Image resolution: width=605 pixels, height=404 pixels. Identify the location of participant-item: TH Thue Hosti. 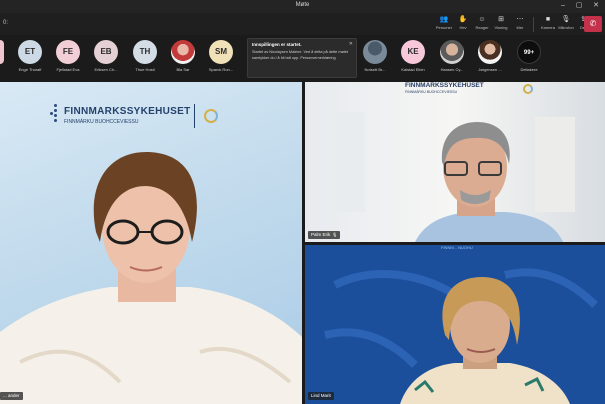
(145, 56).